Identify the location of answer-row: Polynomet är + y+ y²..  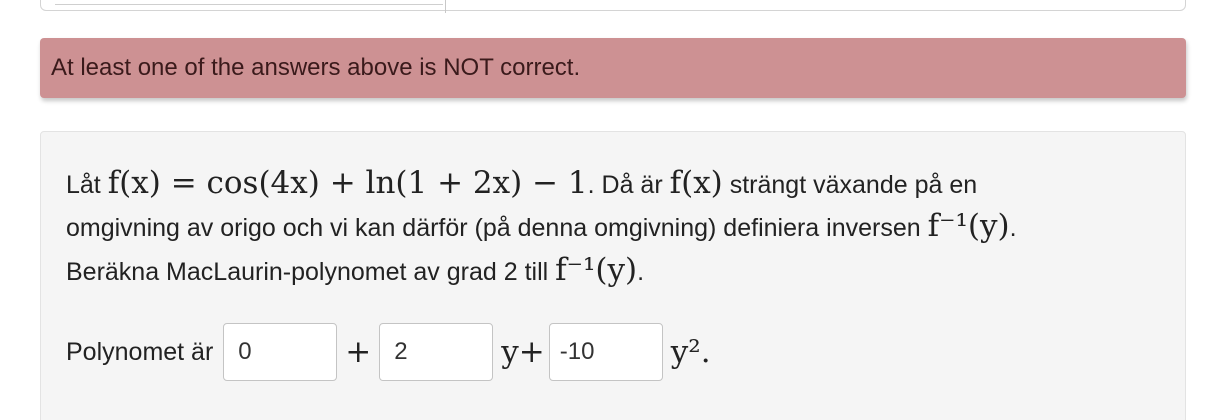
(388, 352).